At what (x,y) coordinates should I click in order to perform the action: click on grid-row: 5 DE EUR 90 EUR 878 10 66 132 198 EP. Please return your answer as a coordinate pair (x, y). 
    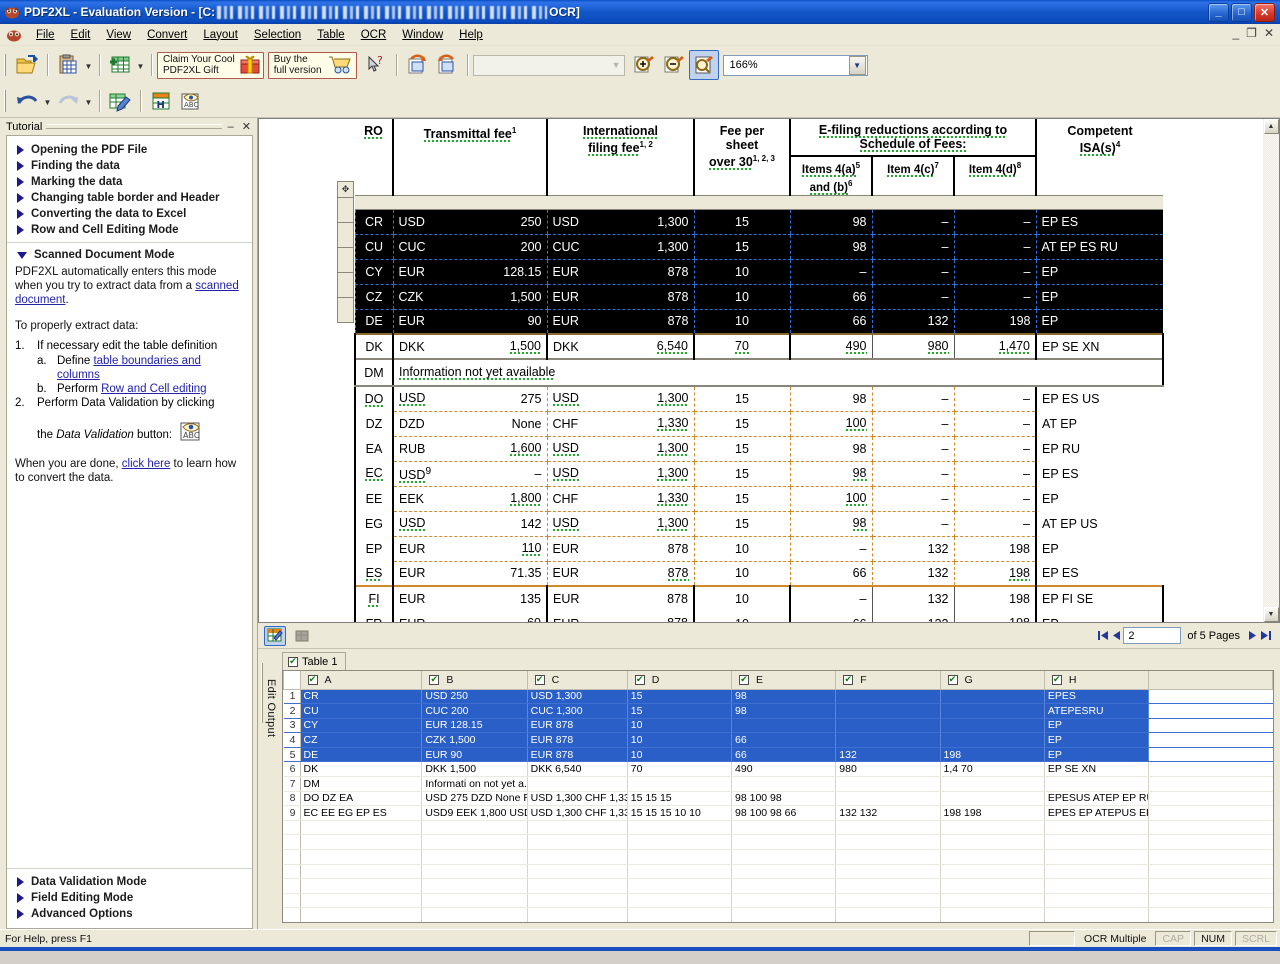
    Looking at the image, I should click on (778, 755).